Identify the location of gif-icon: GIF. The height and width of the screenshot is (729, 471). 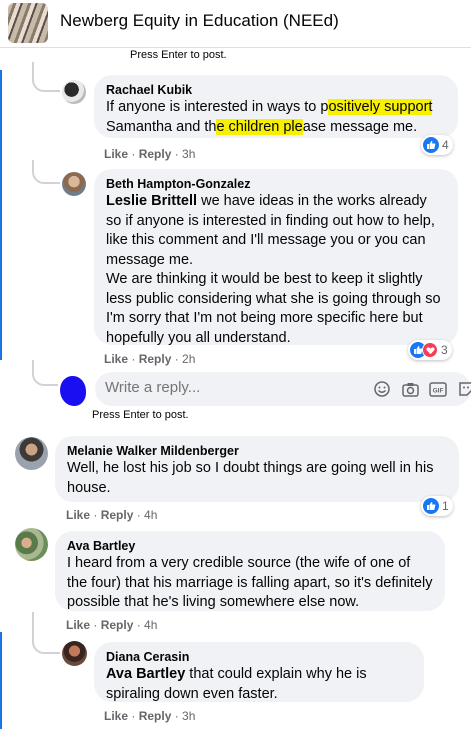
(438, 389).